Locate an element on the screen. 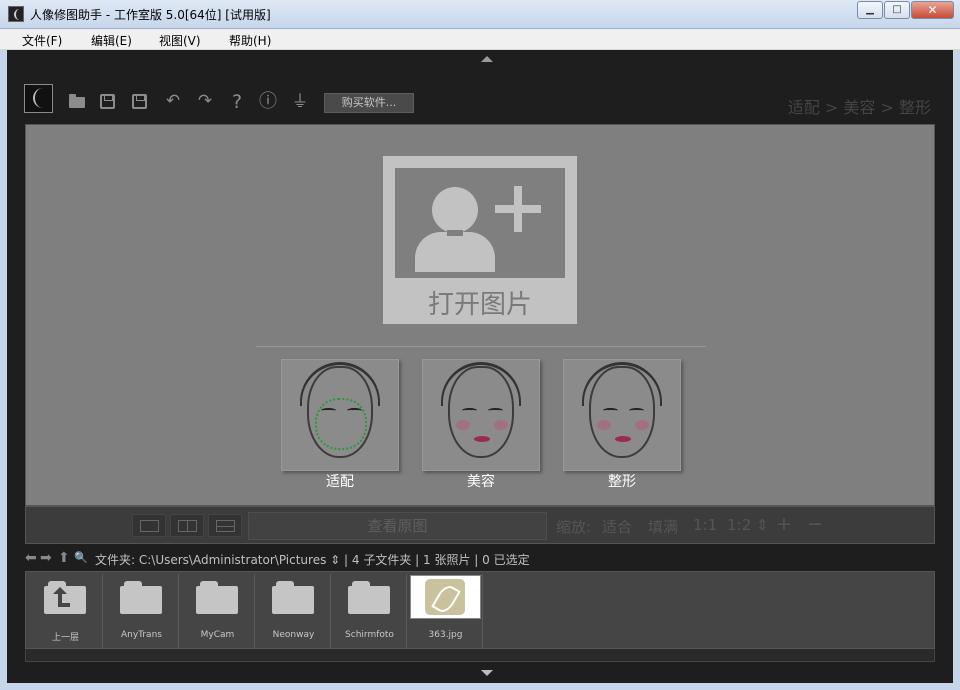  zoom-label: 缩放: is located at coordinates (574, 527).